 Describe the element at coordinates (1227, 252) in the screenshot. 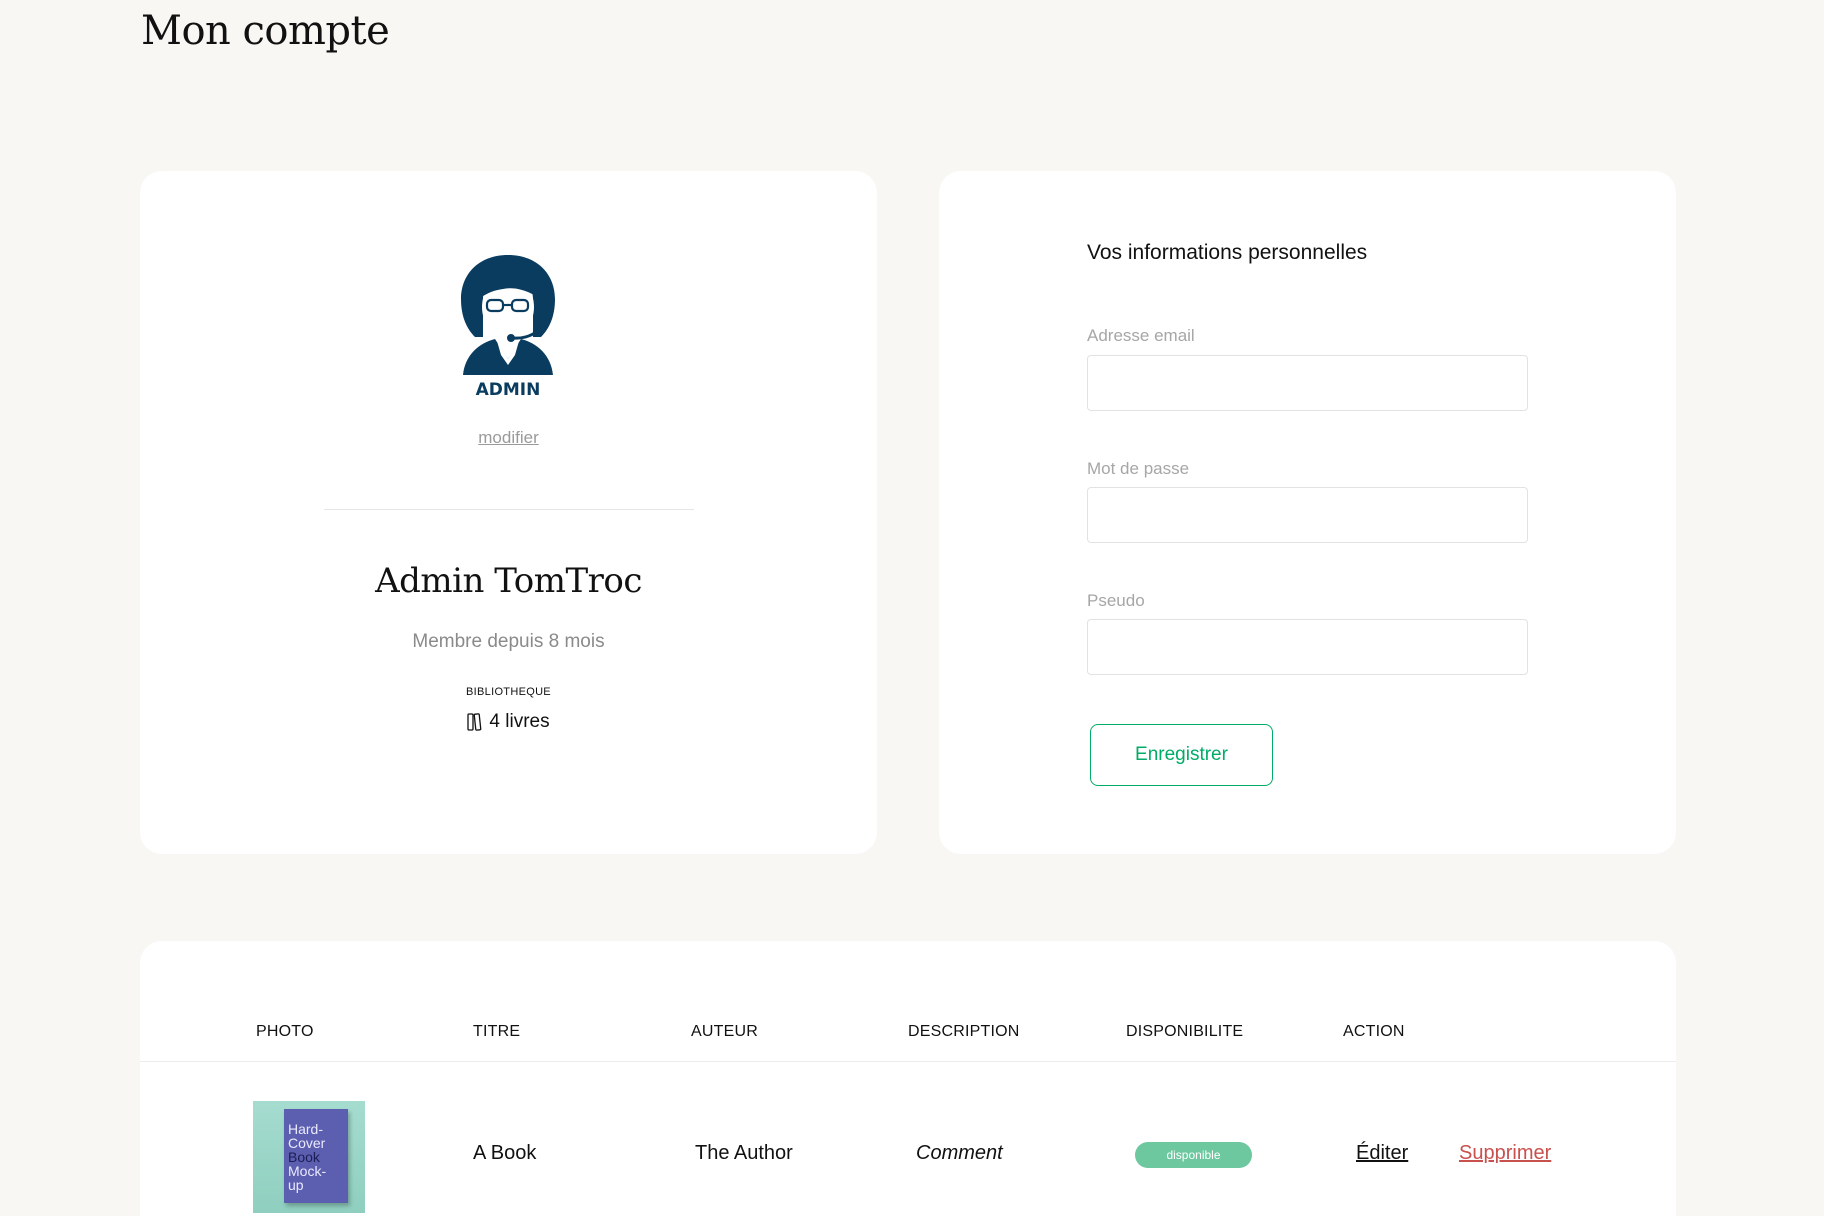

I see `info-title: Vos informations personnelles` at that location.